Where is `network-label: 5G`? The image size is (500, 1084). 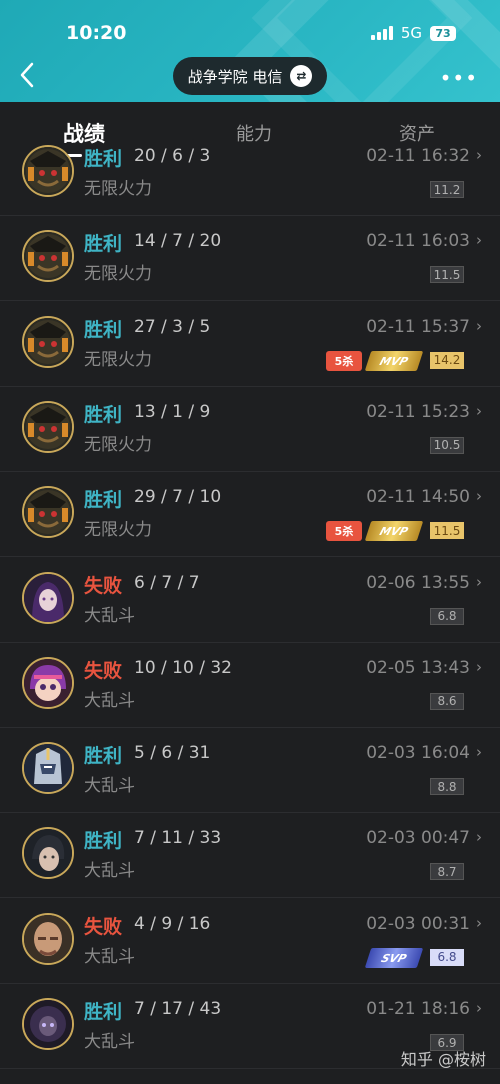
network-label: 5G is located at coordinates (411, 33).